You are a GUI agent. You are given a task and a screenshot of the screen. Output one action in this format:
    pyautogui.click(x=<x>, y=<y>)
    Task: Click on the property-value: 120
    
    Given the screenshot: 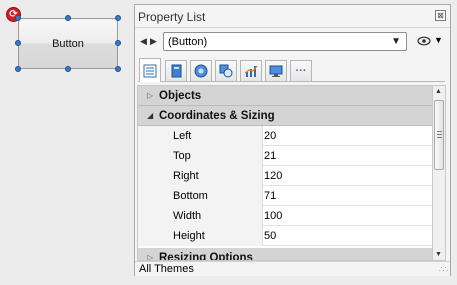 What is the action you would take?
    pyautogui.click(x=273, y=176)
    